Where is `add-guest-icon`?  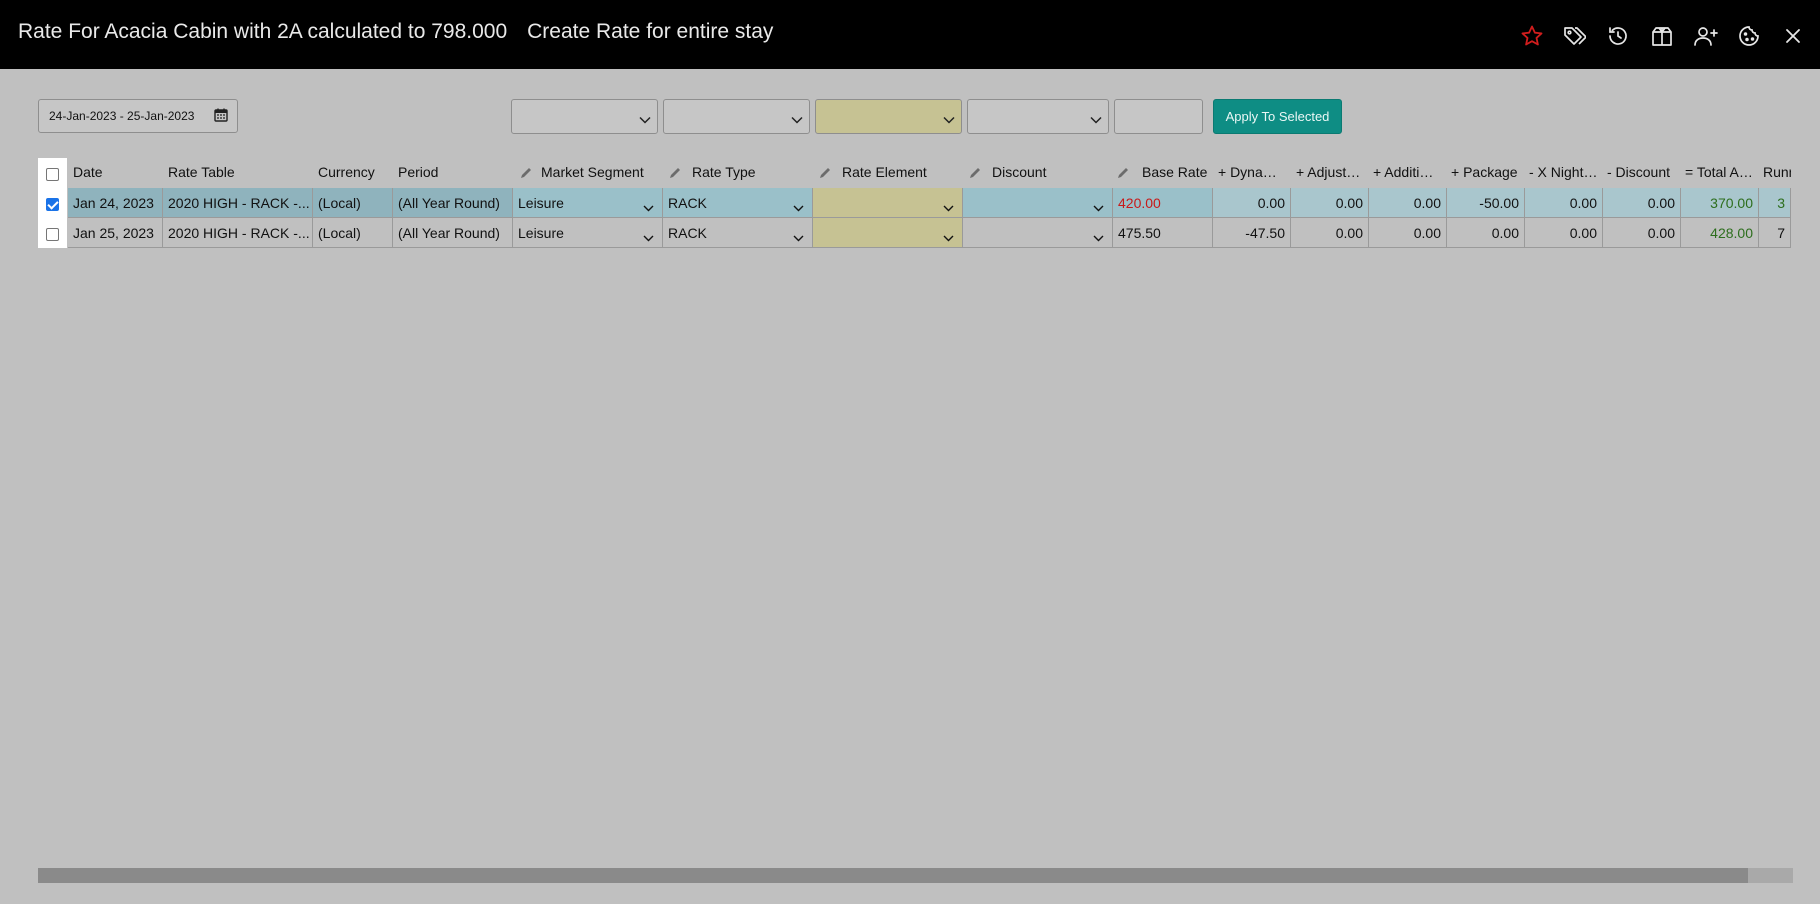
add-guest-icon is located at coordinates (1706, 36).